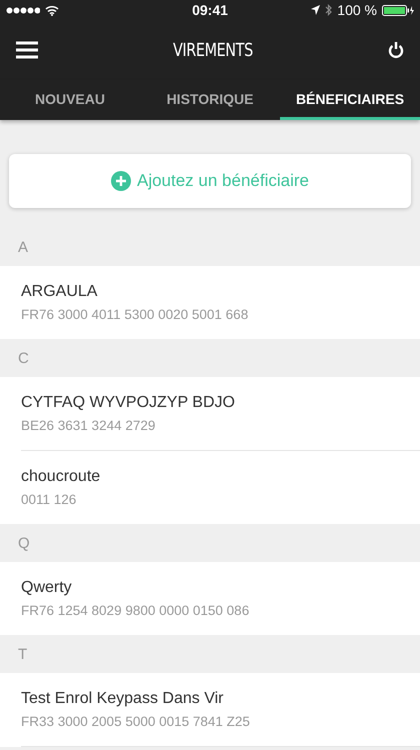  Describe the element at coordinates (122, 699) in the screenshot. I see `beneficiary-name: Test Enrol Keypass Dans Vir` at that location.